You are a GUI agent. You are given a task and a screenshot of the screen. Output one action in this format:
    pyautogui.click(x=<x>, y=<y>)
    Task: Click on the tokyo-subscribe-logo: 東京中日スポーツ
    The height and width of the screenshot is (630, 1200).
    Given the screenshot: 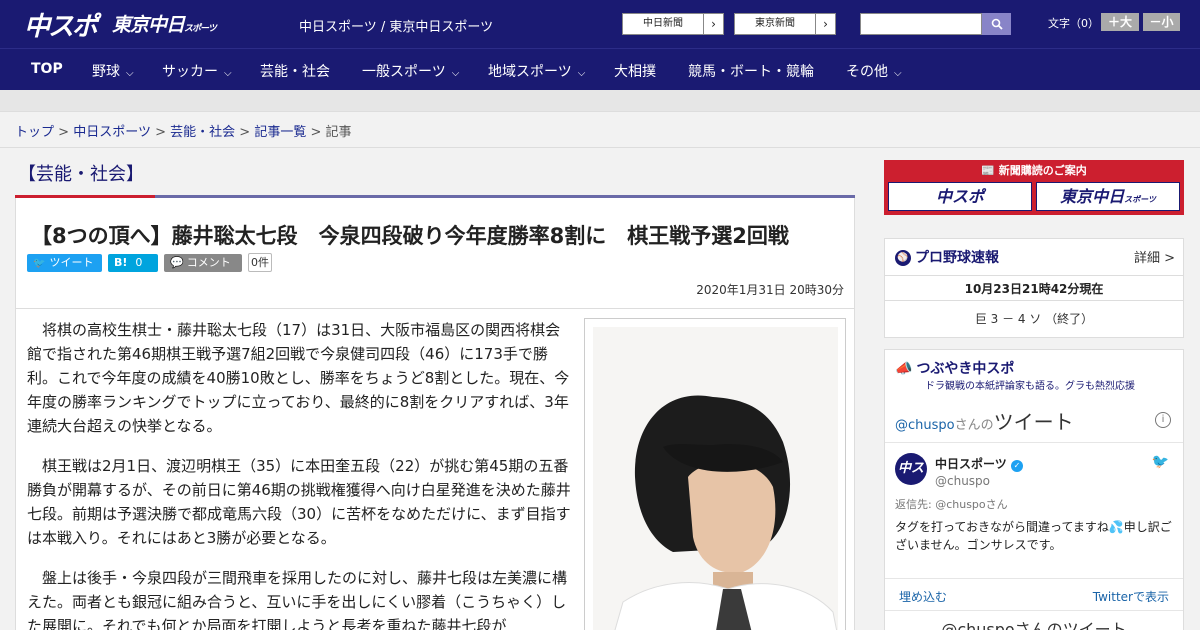 What is the action you would take?
    pyautogui.click(x=1108, y=196)
    